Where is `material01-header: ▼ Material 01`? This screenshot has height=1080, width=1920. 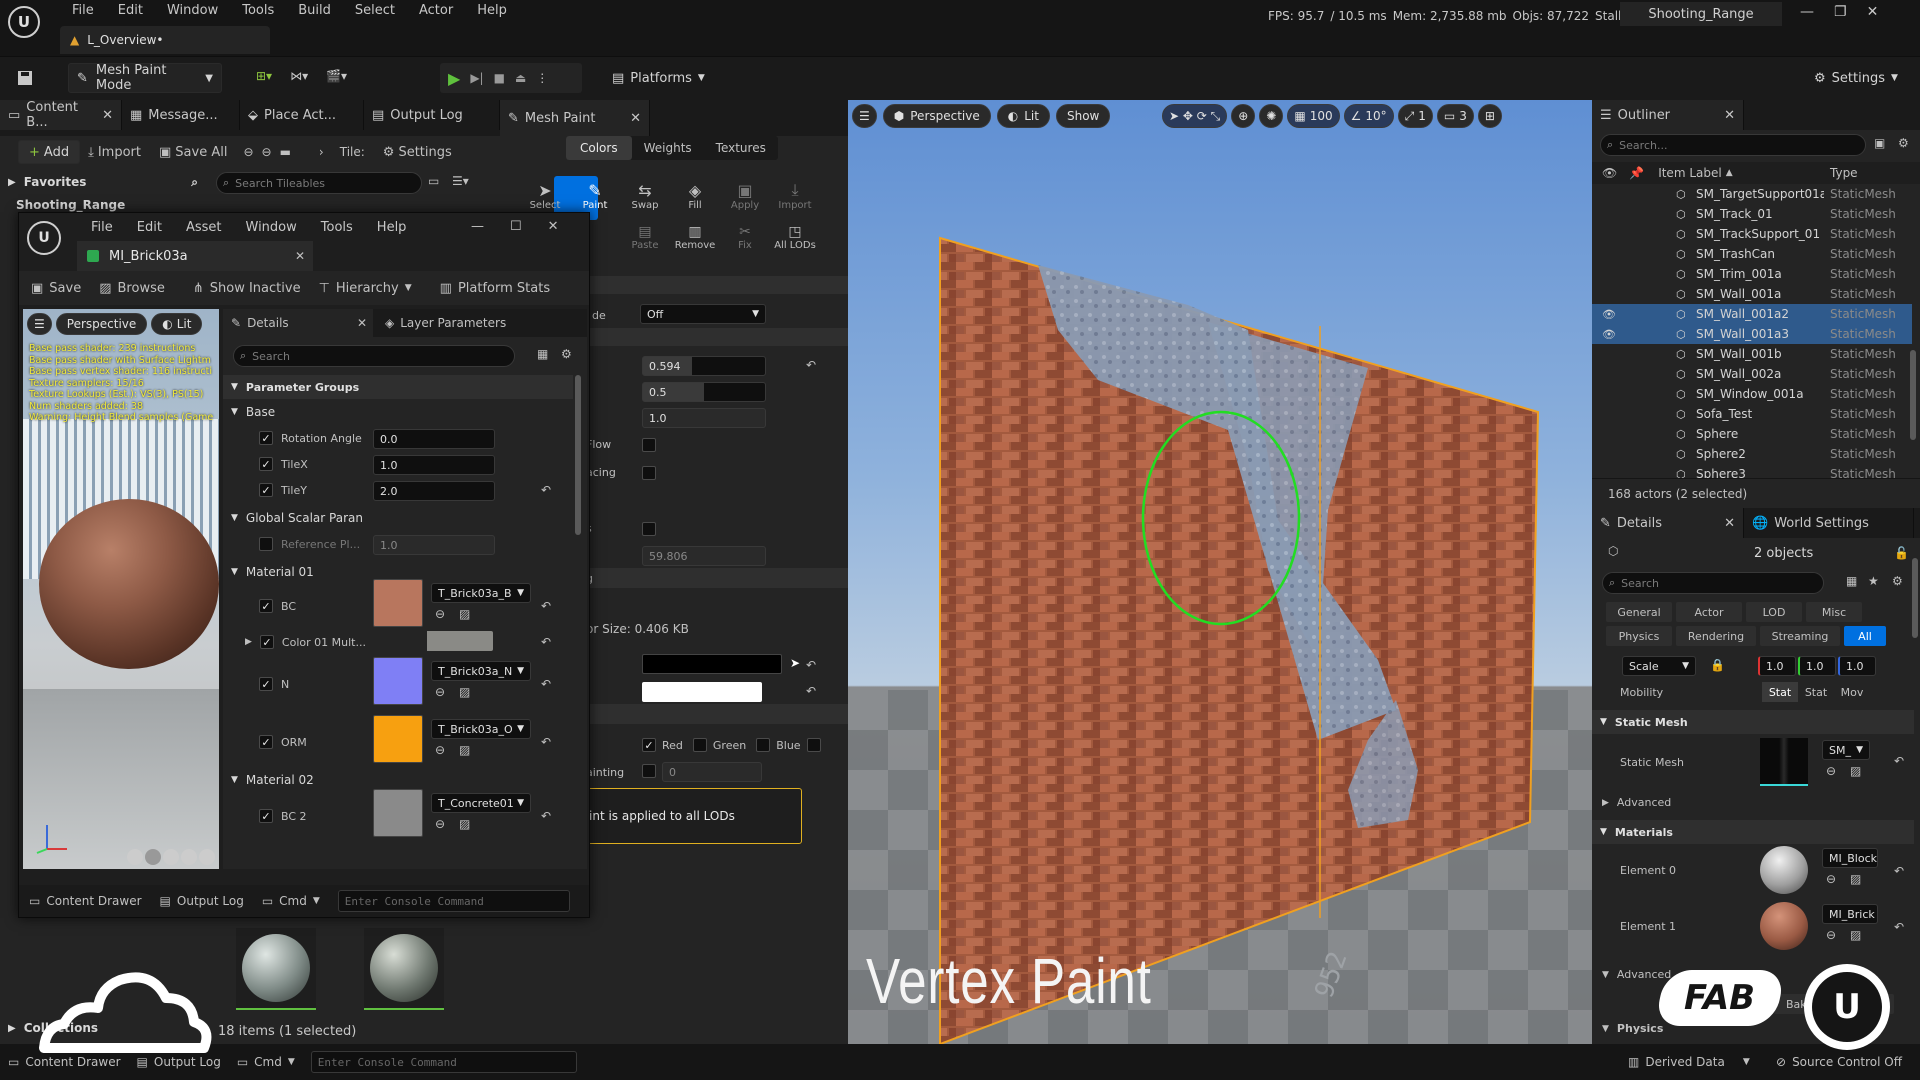 material01-header: ▼ Material 01 is located at coordinates (272, 572).